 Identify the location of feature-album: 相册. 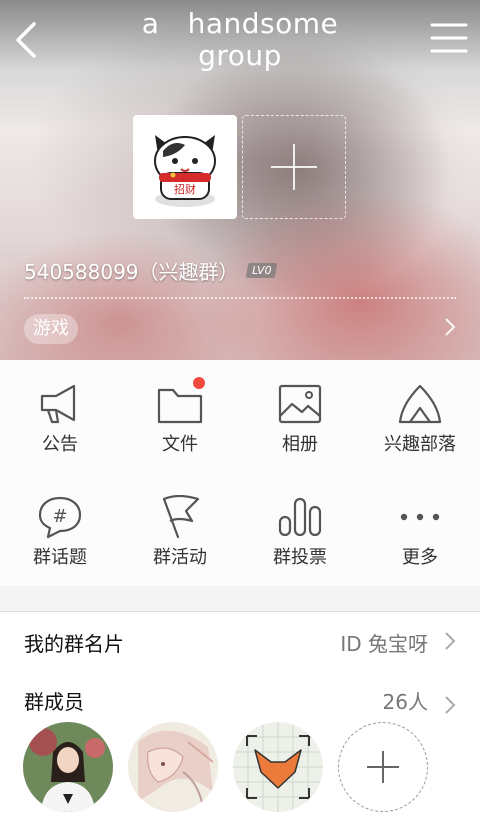
(300, 416).